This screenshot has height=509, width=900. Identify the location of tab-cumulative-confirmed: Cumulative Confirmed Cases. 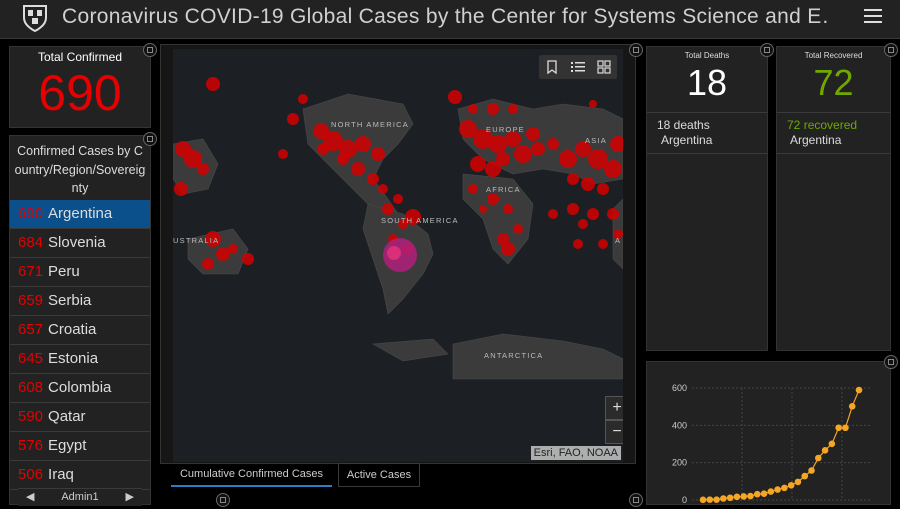
(251, 475).